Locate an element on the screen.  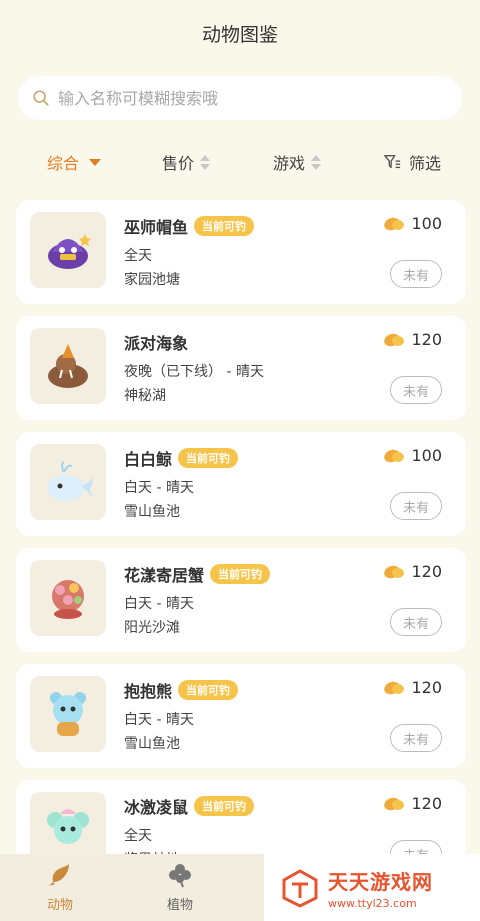
item-name-row: 白白鲸 当前可钓 is located at coordinates (181, 458).